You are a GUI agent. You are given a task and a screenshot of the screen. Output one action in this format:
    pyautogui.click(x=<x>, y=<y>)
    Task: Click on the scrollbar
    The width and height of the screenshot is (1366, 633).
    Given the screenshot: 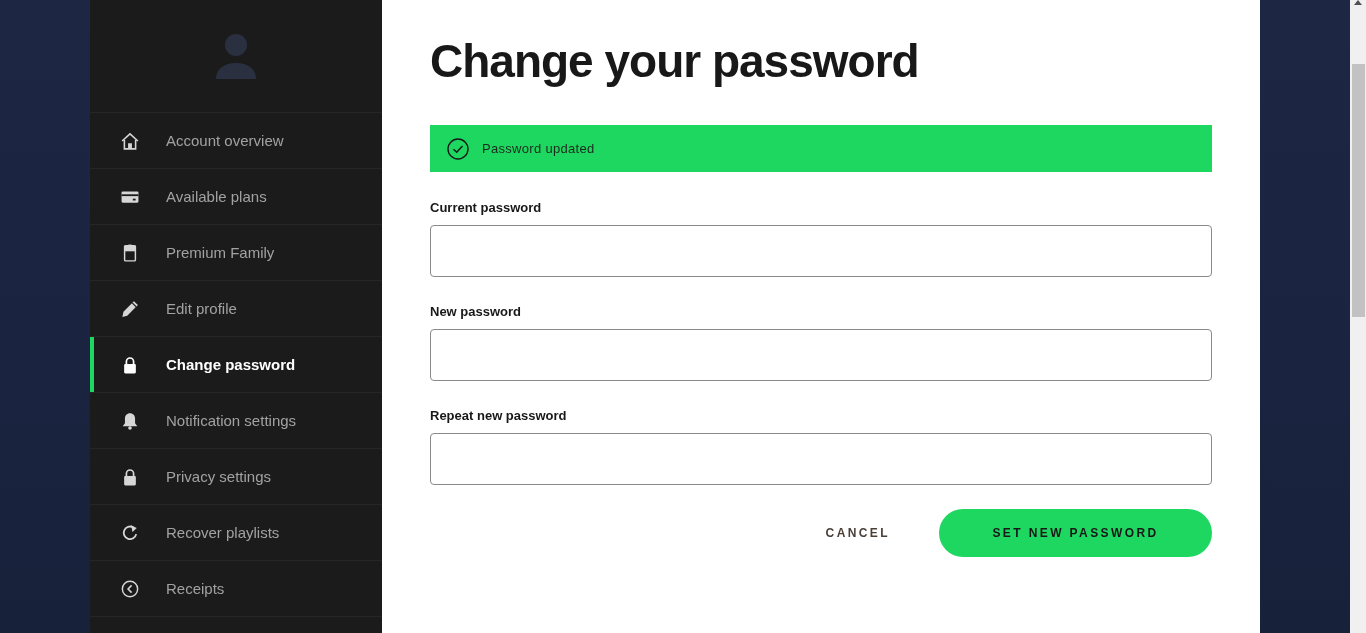 What is the action you would take?
    pyautogui.click(x=1358, y=316)
    